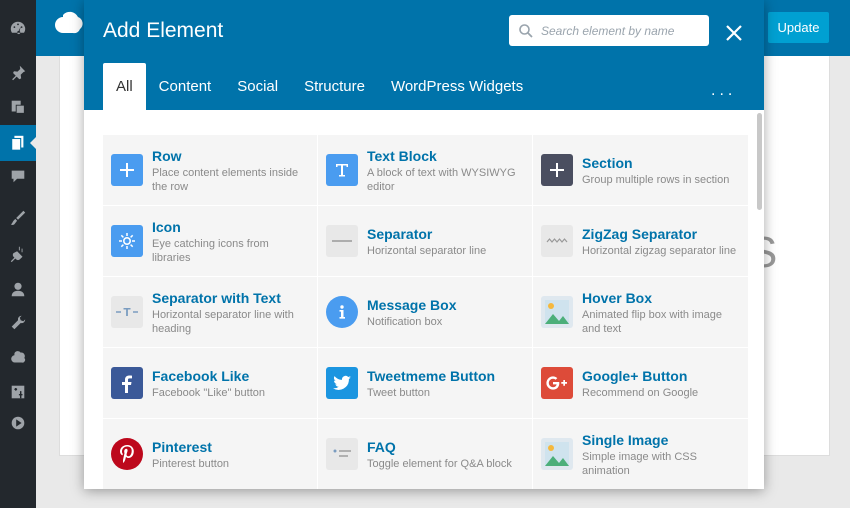 The image size is (850, 508). I want to click on element-description: Horizontal separator line, so click(427, 250).